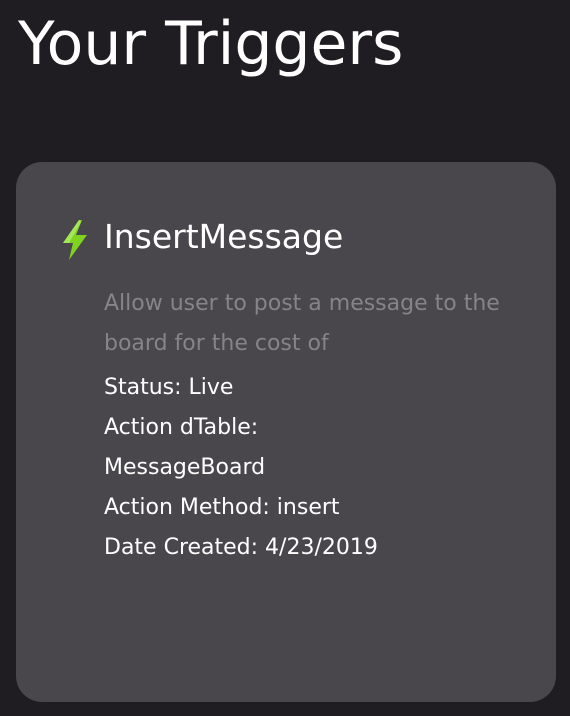 Image resolution: width=570 pixels, height=716 pixels. I want to click on lightning-bolt-icon, so click(75, 240).